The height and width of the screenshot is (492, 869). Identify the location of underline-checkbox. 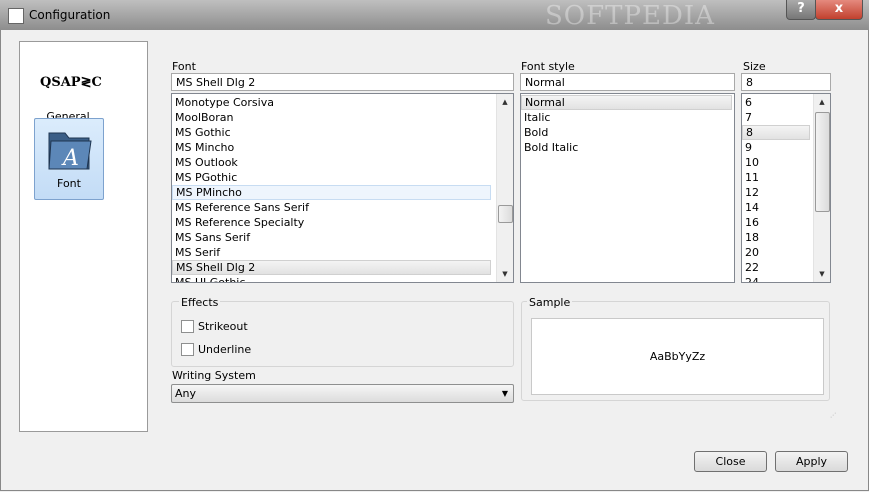
(187, 349).